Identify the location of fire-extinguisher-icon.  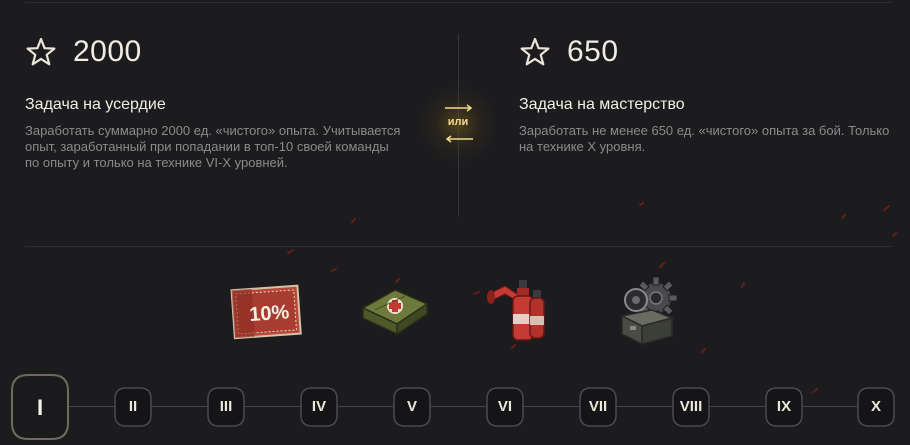
(523, 310).